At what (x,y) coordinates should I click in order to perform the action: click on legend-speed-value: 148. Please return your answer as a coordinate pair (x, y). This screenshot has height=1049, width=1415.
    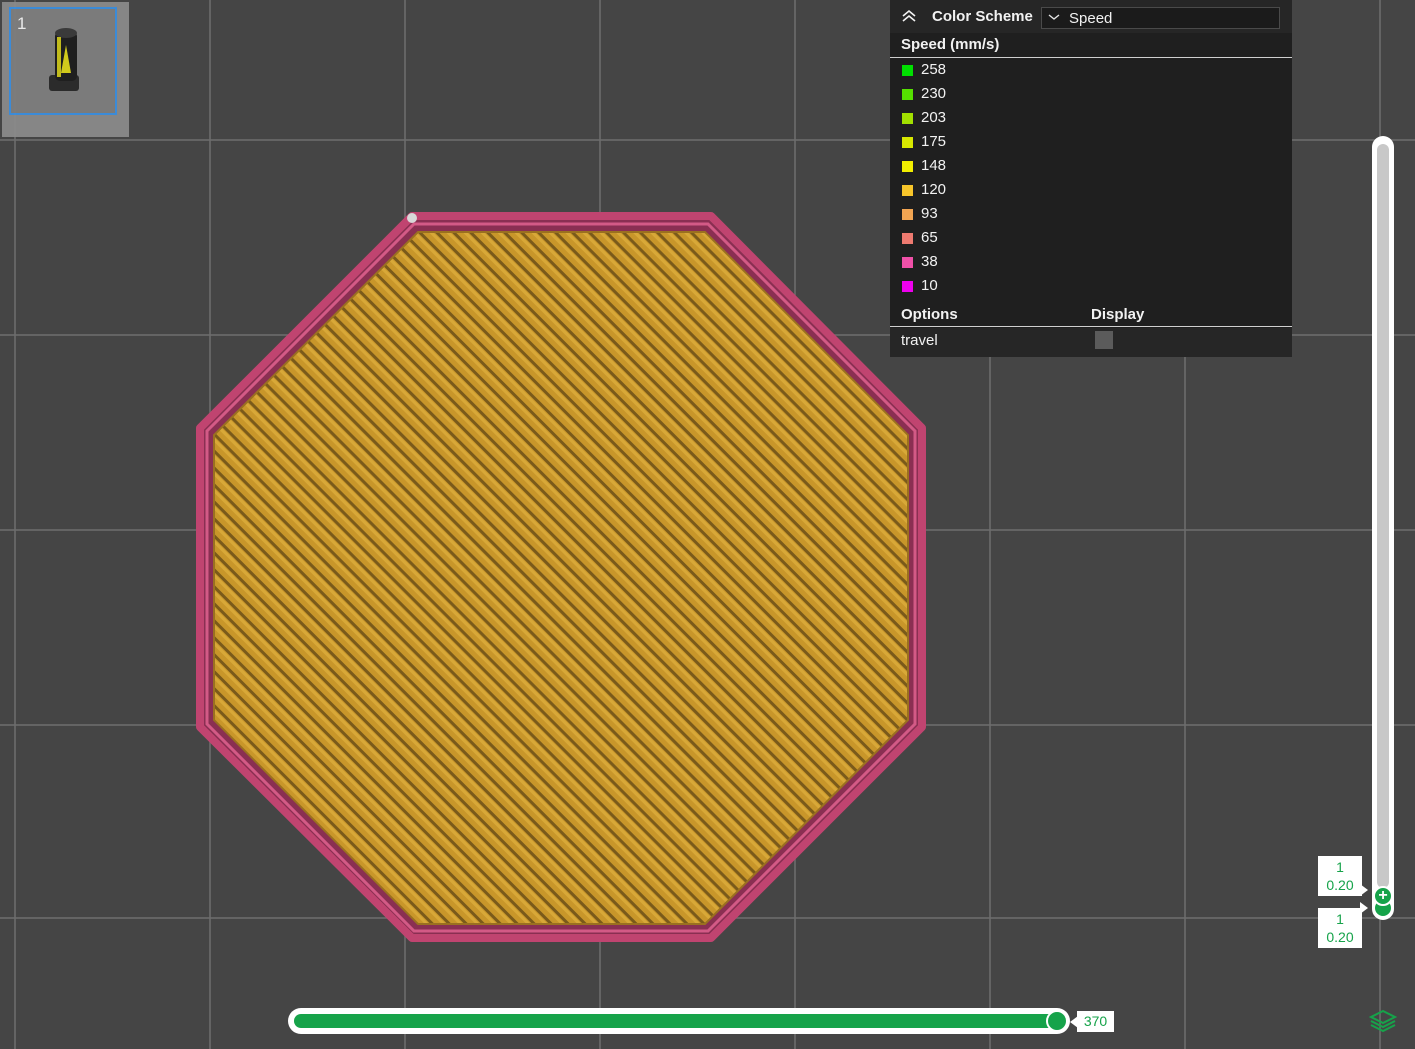
    Looking at the image, I should click on (934, 165).